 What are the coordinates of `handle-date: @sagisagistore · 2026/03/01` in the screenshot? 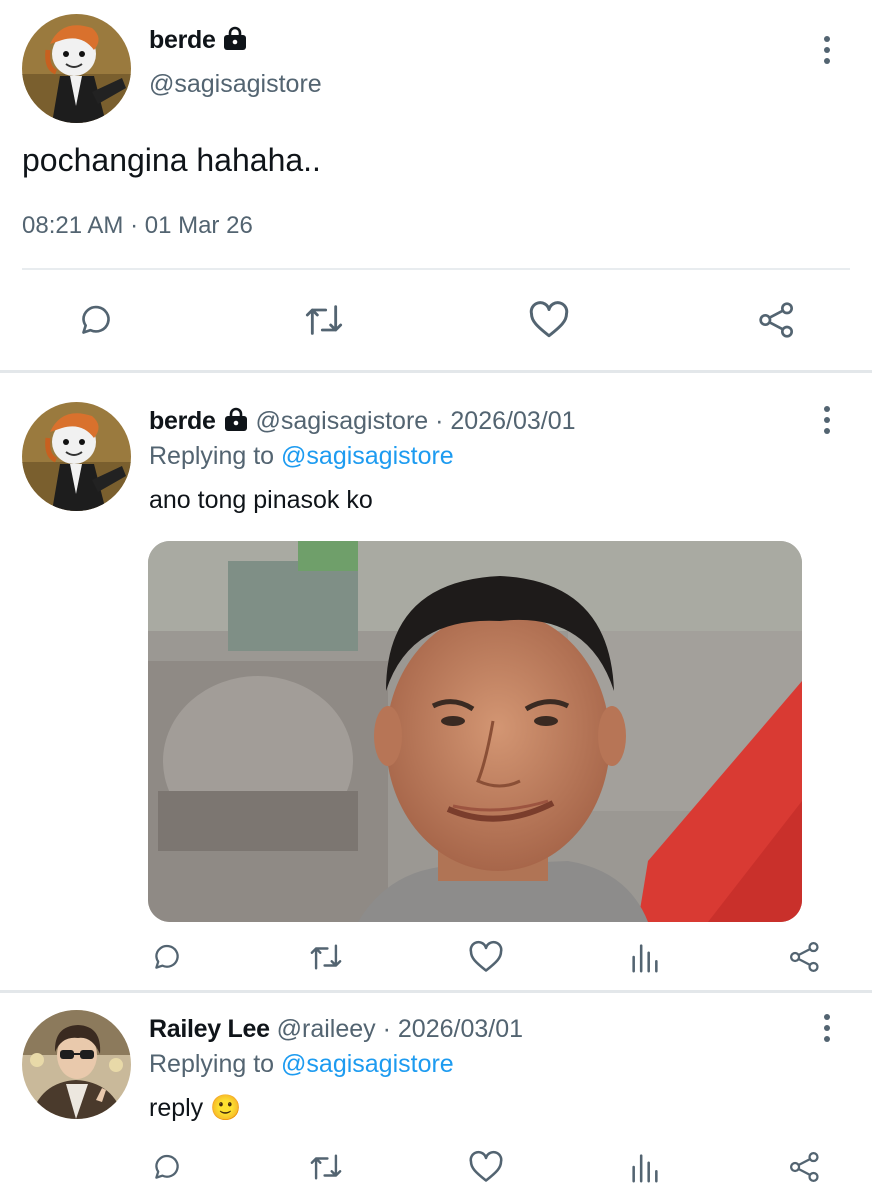 It's located at (415, 421).